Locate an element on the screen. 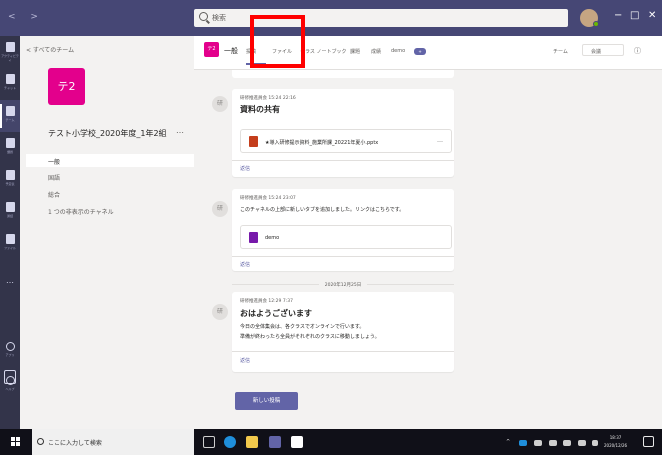  teams-icon is located at coordinates (10, 111).